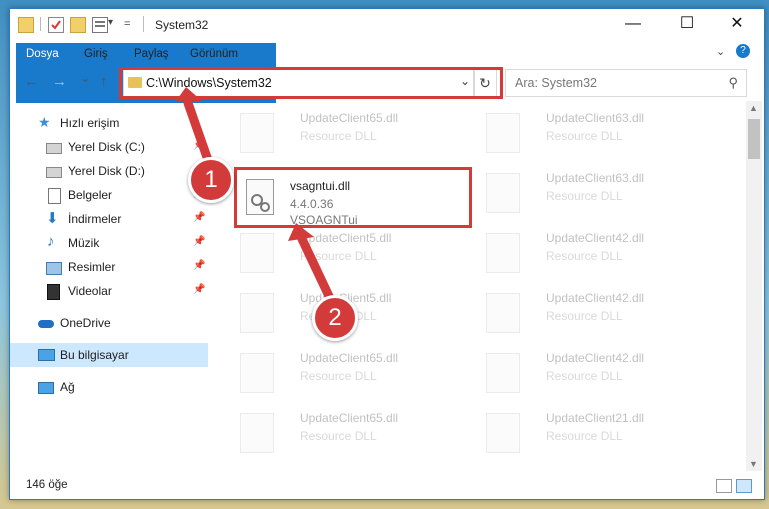 The width and height of the screenshot is (769, 509). What do you see at coordinates (214, 54) in the screenshot?
I see `tab-view: Görünüm` at bounding box center [214, 54].